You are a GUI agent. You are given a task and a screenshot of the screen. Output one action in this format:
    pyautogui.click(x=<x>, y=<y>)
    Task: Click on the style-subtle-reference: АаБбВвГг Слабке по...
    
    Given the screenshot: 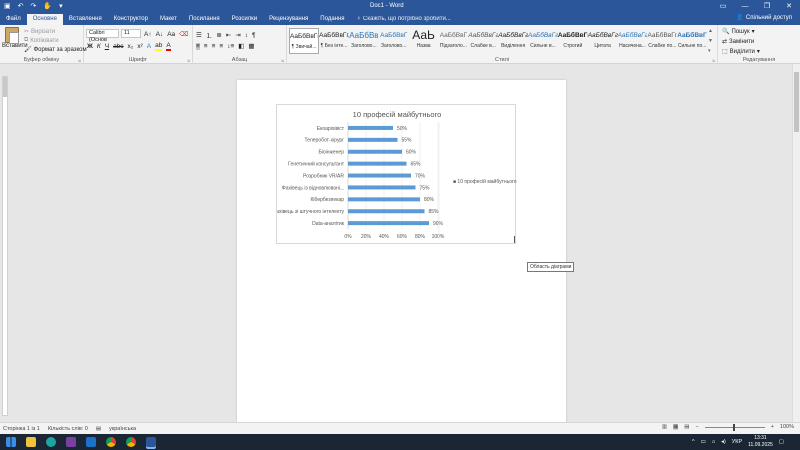 What is the action you would take?
    pyautogui.click(x=662, y=41)
    